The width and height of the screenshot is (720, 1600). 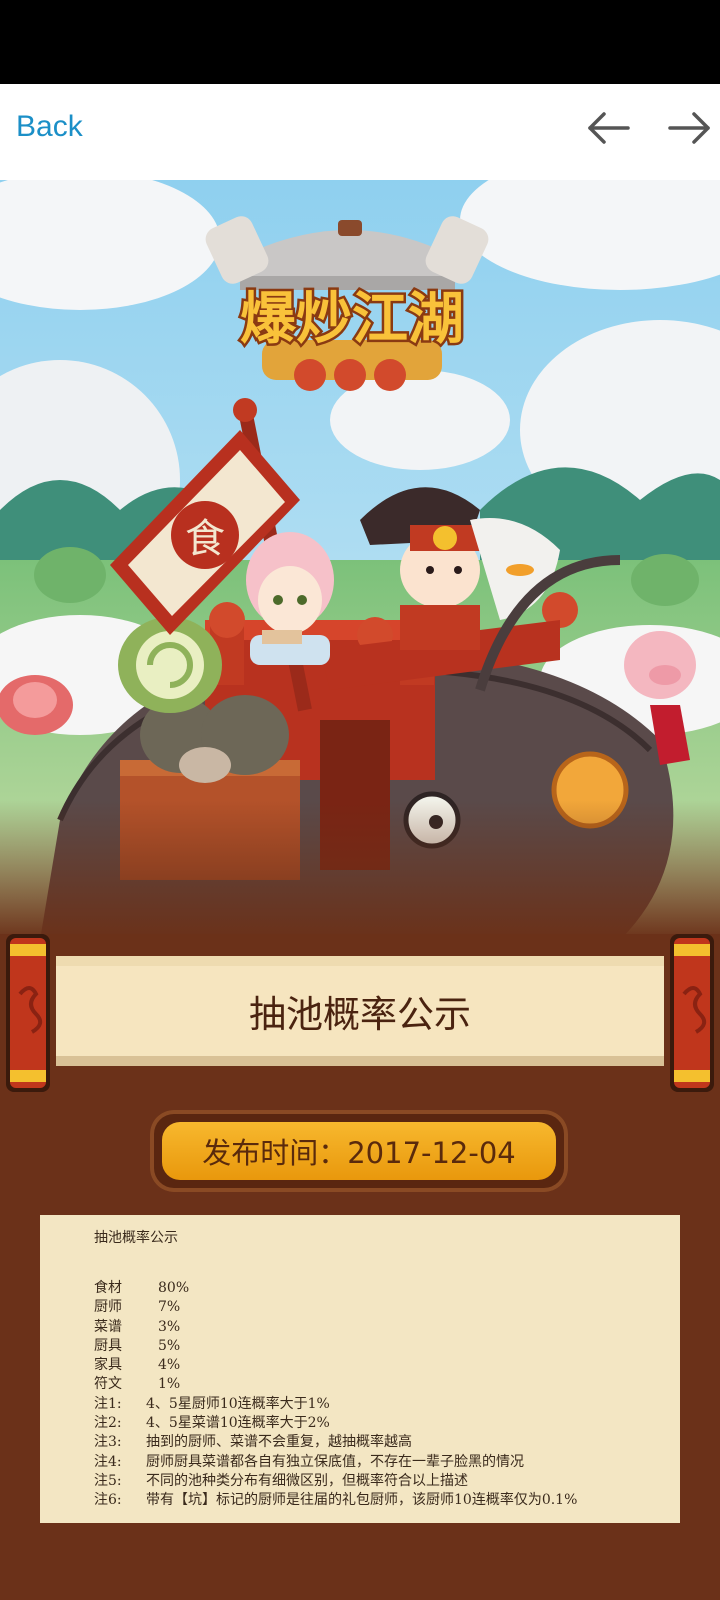 I want to click on rate-row: 厨师 7%, so click(x=387, y=1307).